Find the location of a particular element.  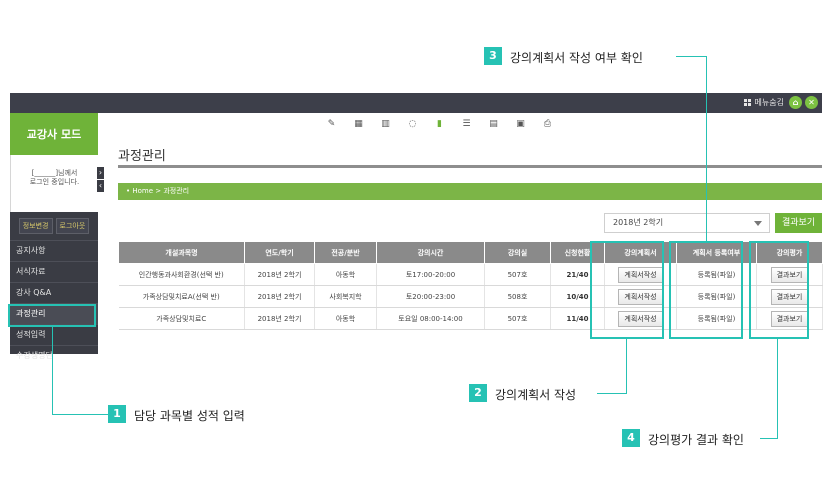

page-title: 과정관리 is located at coordinates (142, 156).